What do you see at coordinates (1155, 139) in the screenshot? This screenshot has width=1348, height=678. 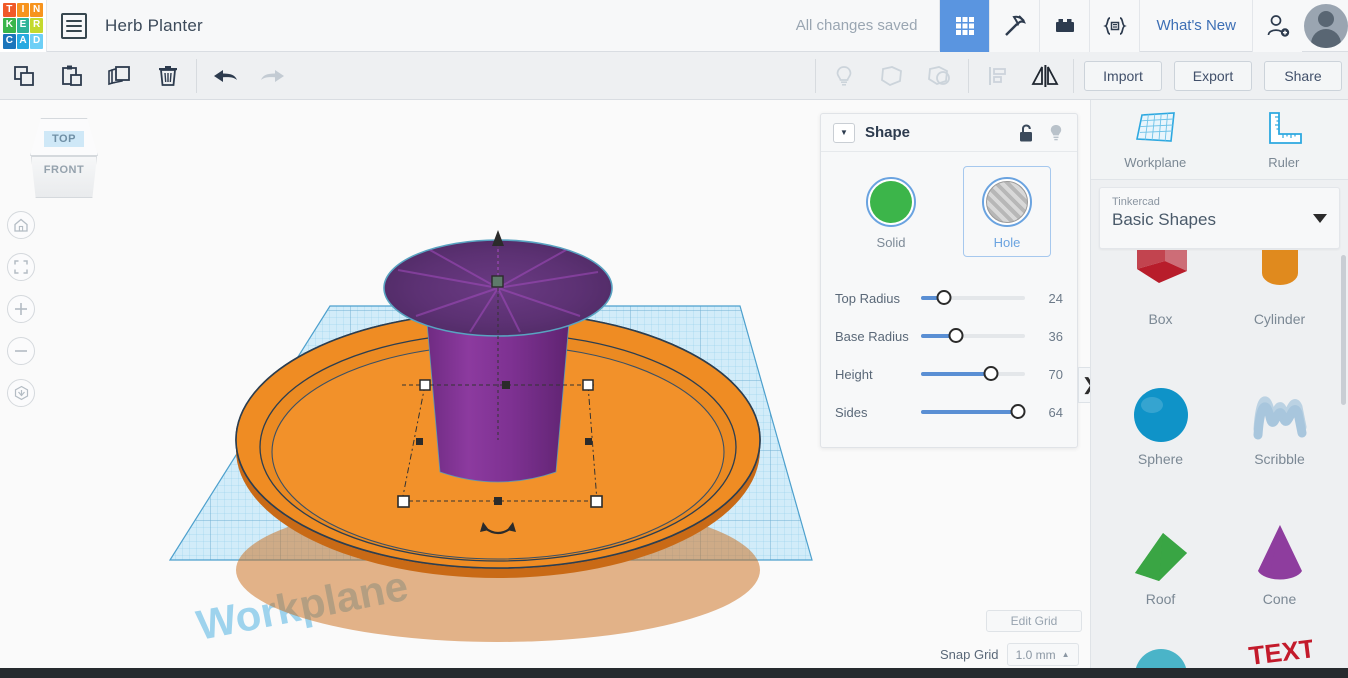 I see `sidebar-item-workplane: Workplane` at bounding box center [1155, 139].